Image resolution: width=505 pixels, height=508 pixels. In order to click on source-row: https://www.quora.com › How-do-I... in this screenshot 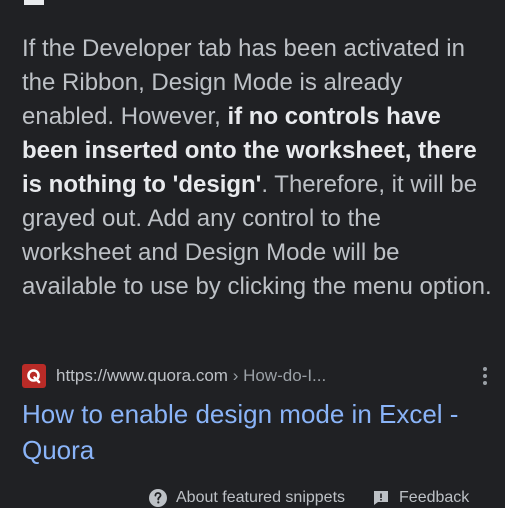, I will do `click(257, 376)`.